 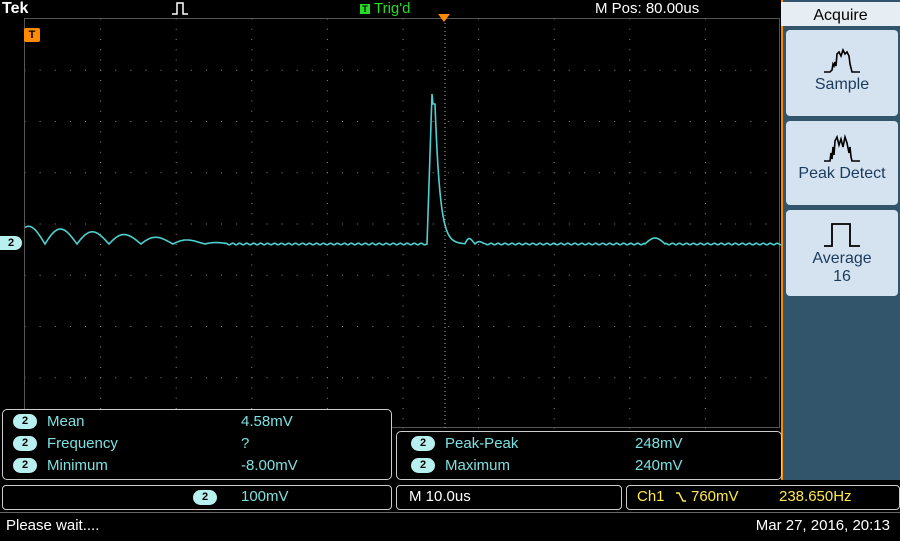 What do you see at coordinates (15, 8) in the screenshot?
I see `brand-logo: Tek` at bounding box center [15, 8].